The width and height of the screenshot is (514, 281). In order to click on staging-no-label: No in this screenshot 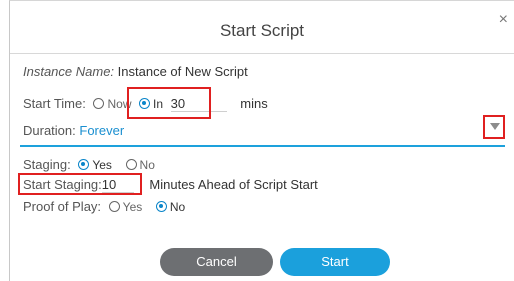, I will do `click(147, 165)`.